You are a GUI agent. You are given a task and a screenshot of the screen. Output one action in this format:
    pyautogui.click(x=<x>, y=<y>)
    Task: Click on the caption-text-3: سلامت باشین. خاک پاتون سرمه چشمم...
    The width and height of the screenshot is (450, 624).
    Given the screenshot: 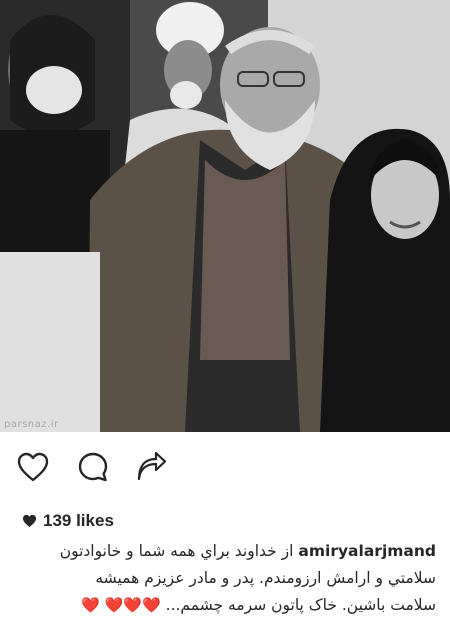 What is the action you would take?
    pyautogui.click(x=300, y=605)
    